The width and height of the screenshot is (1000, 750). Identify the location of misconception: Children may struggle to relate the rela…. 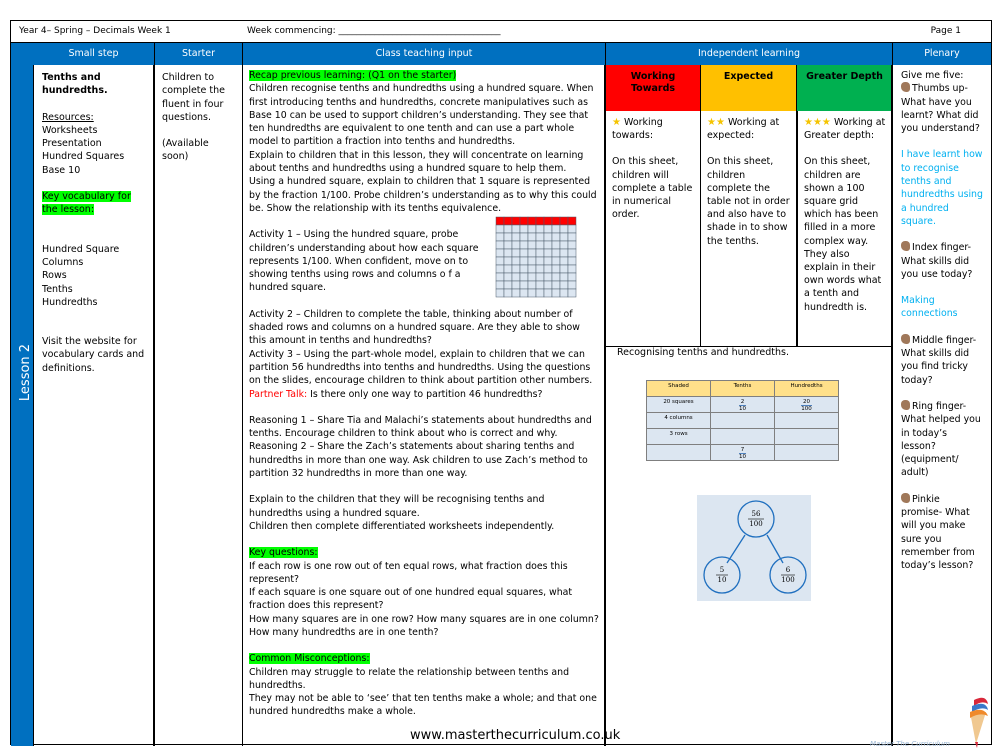
(409, 678).